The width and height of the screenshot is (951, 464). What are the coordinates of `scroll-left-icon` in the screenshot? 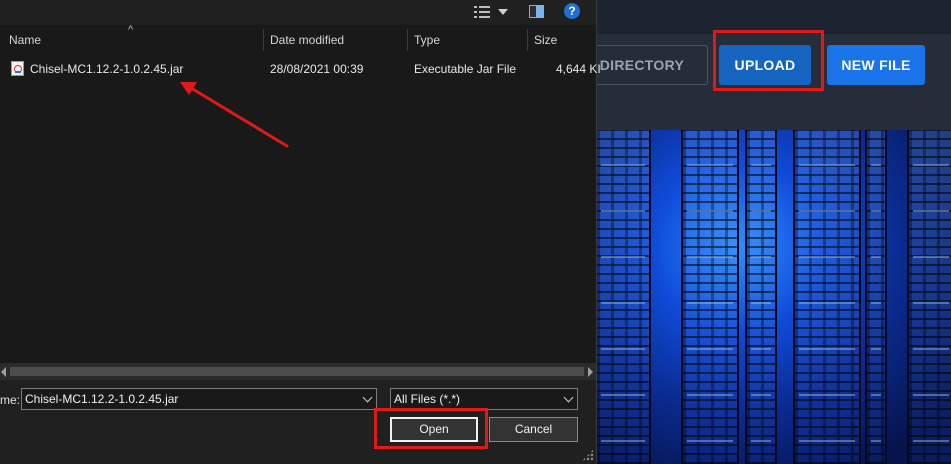 It's located at (3, 372).